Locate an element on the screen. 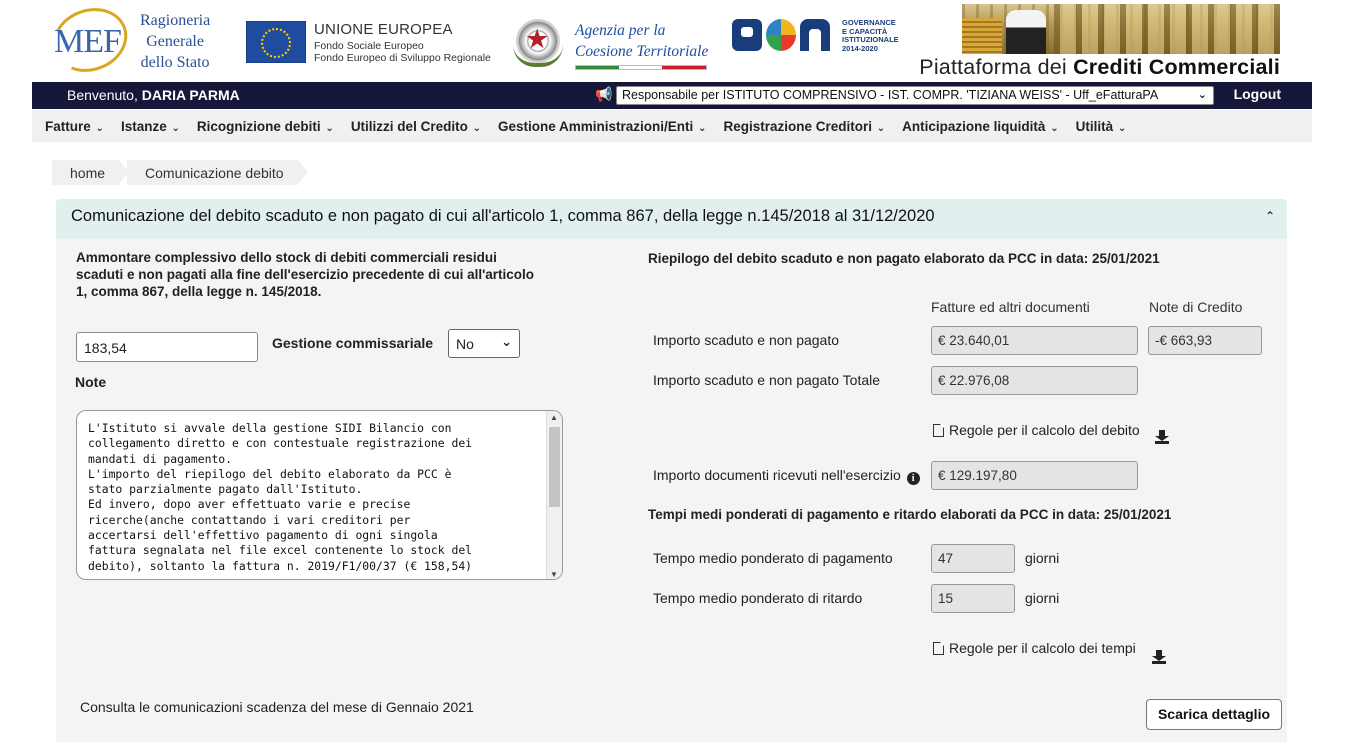  note-scrollbar: ▲ ▼ is located at coordinates (554, 495).